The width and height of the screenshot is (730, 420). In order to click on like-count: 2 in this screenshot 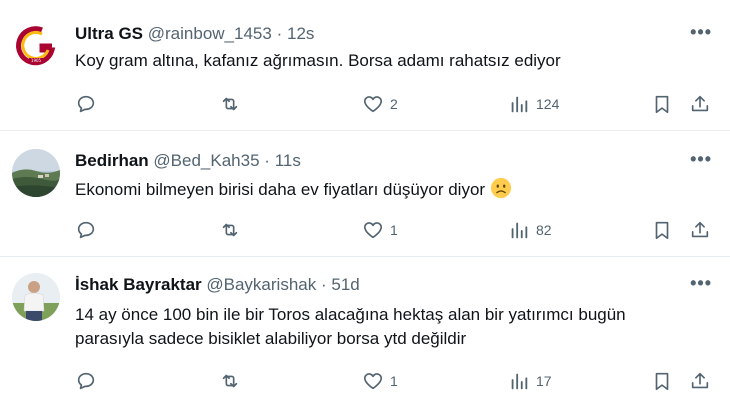, I will do `click(394, 104)`.